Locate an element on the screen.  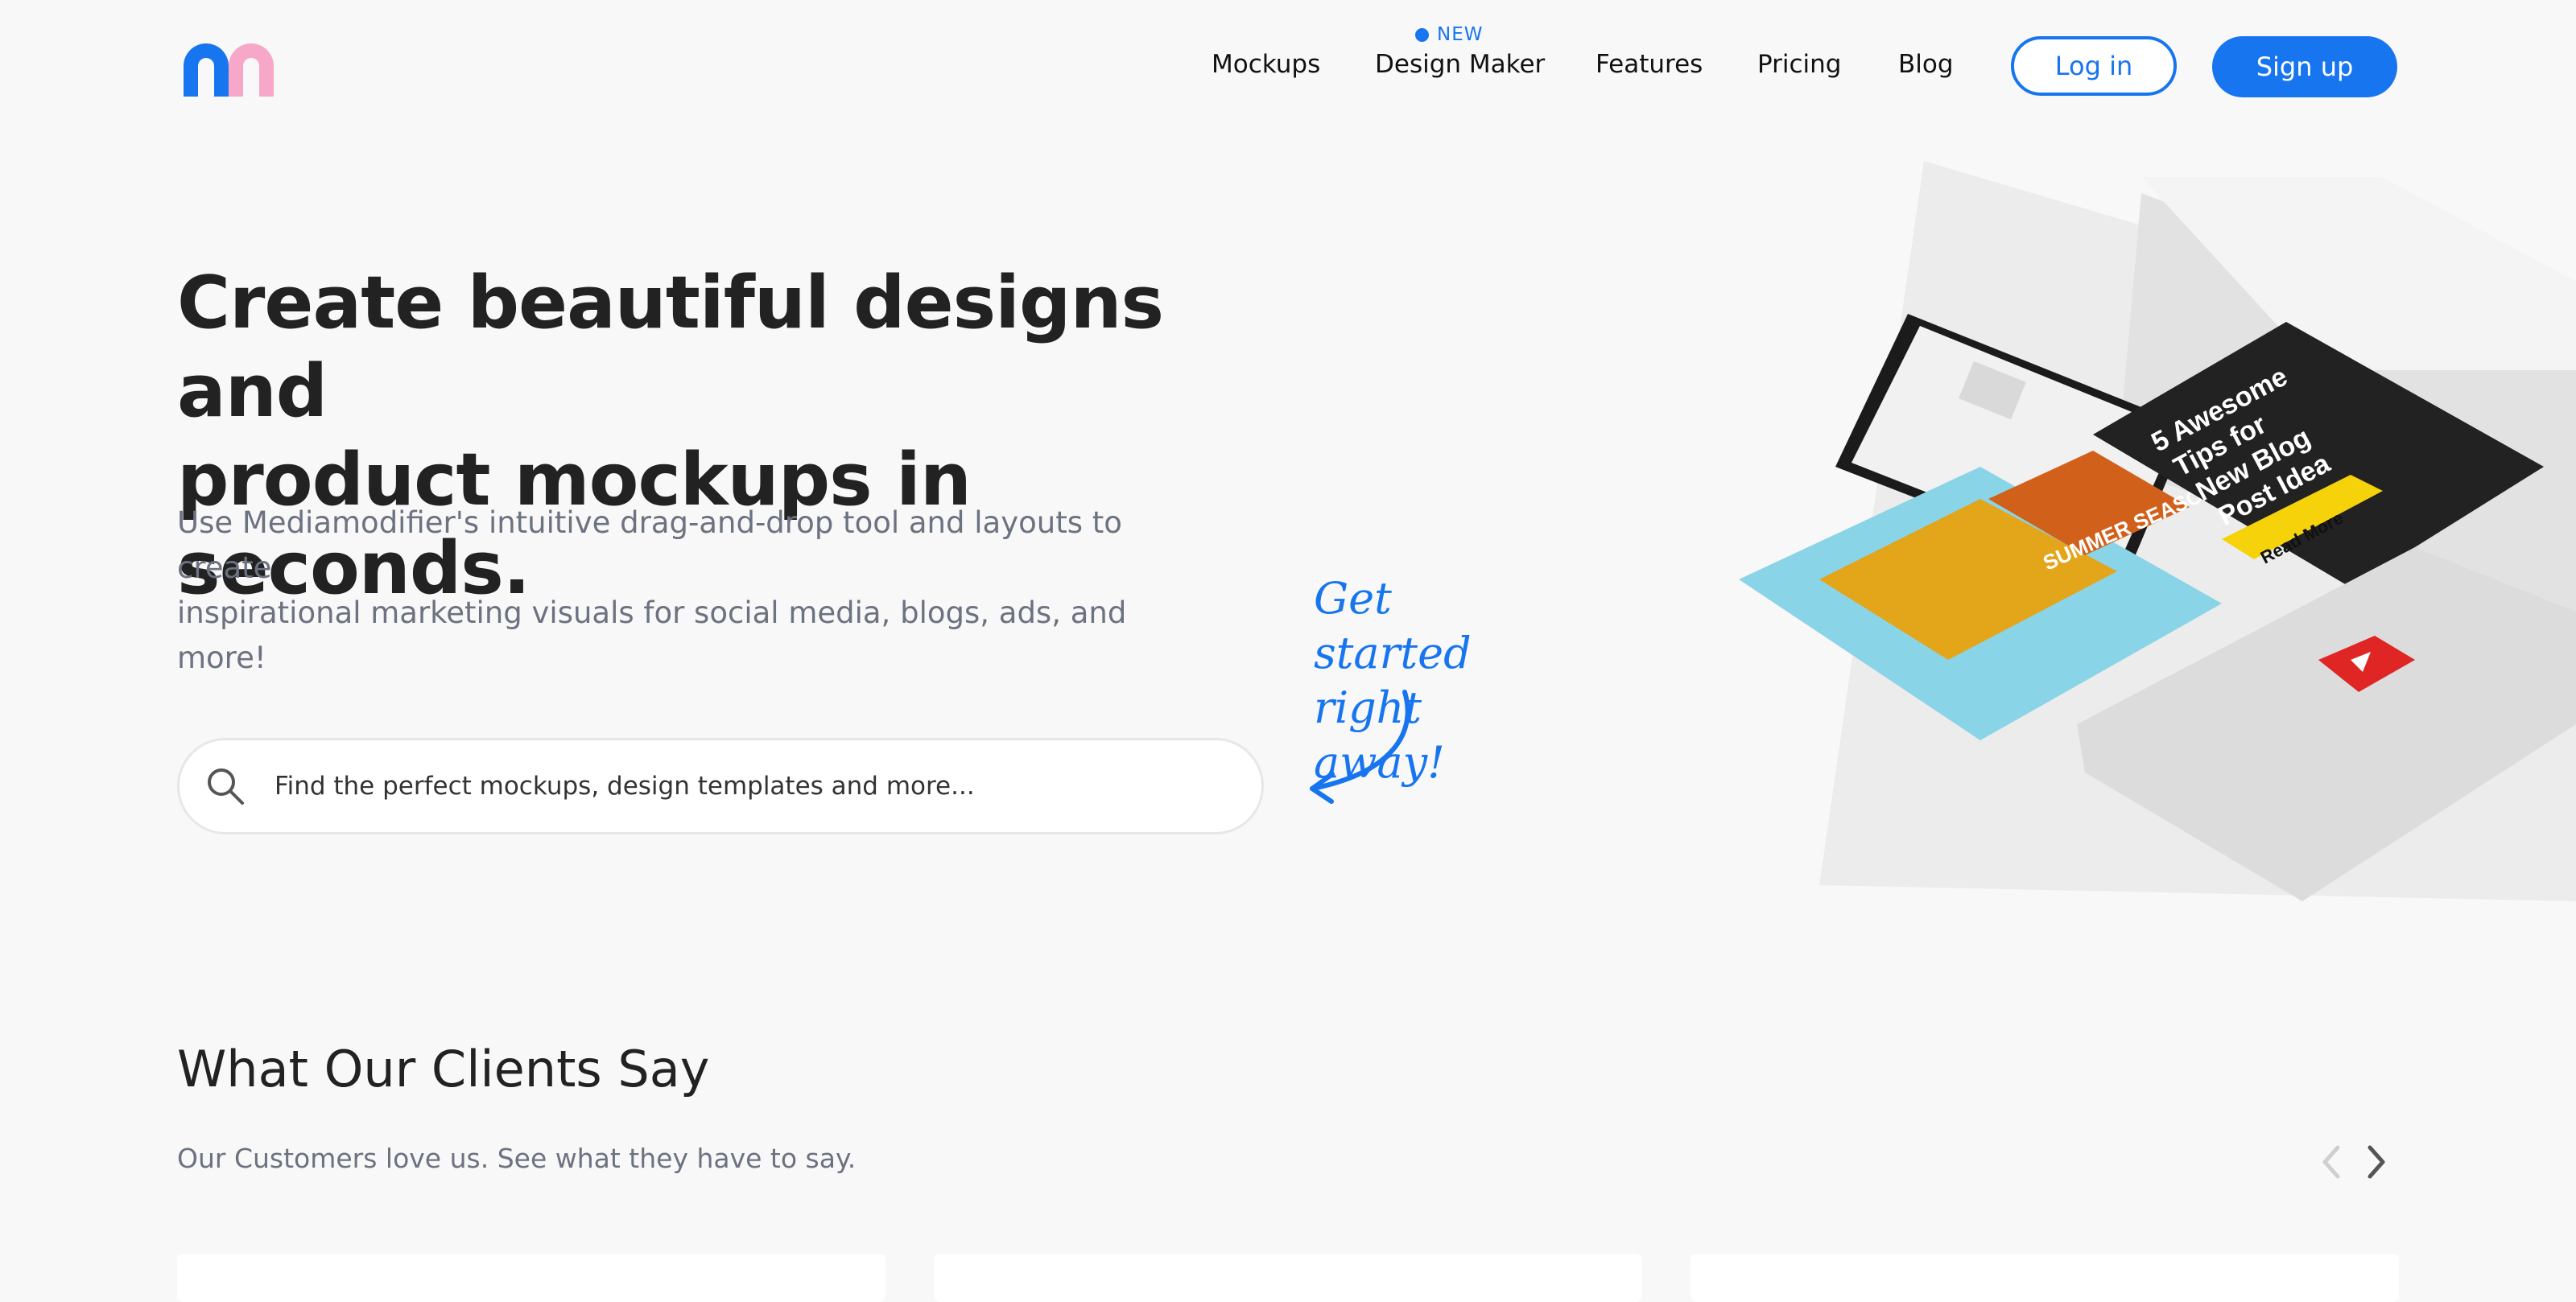
carousel-prev-icon is located at coordinates (2331, 1162).